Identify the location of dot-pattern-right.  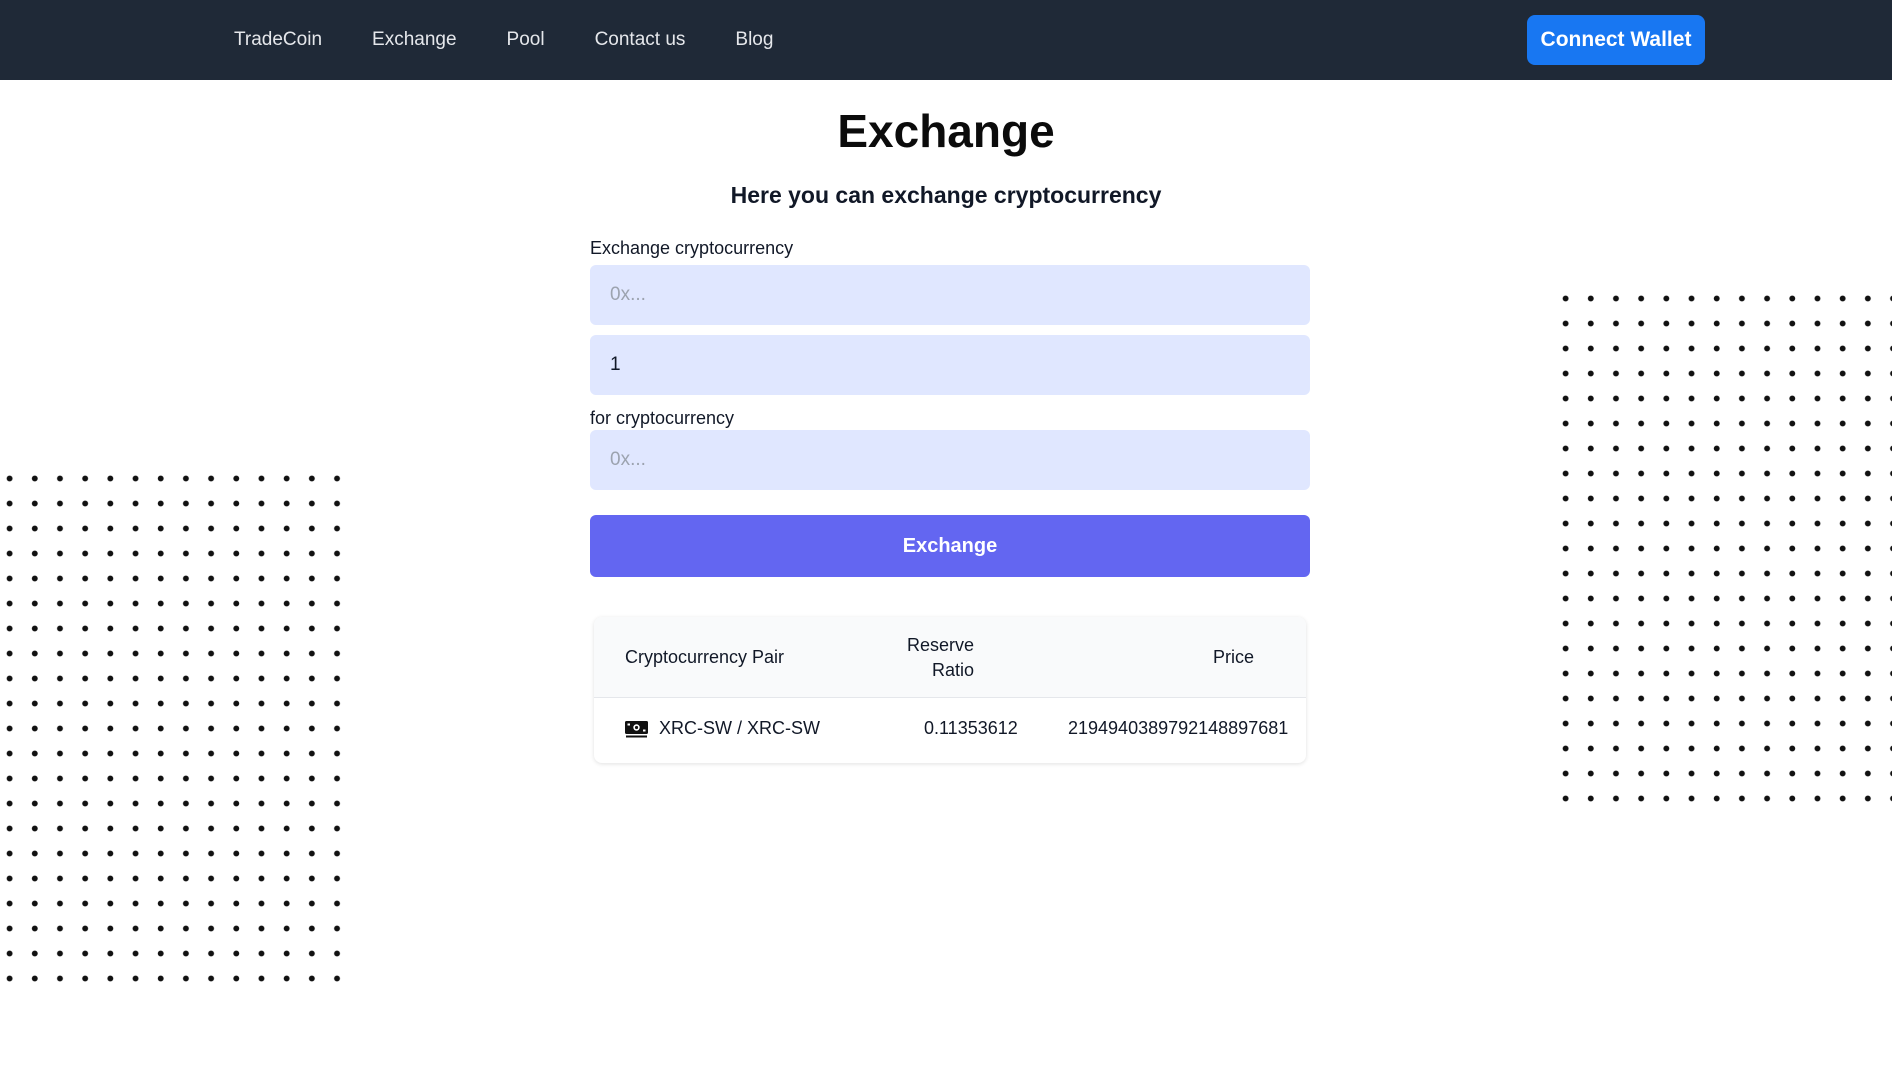
(1722, 544).